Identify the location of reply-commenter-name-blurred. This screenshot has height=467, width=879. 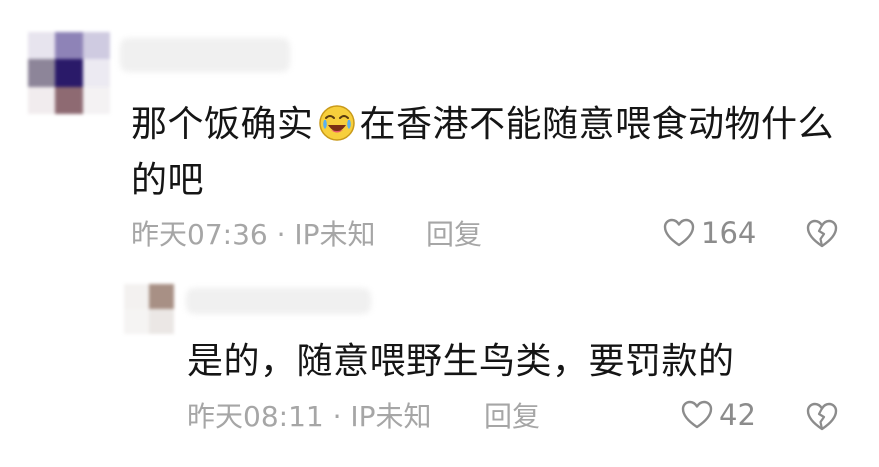
(278, 301).